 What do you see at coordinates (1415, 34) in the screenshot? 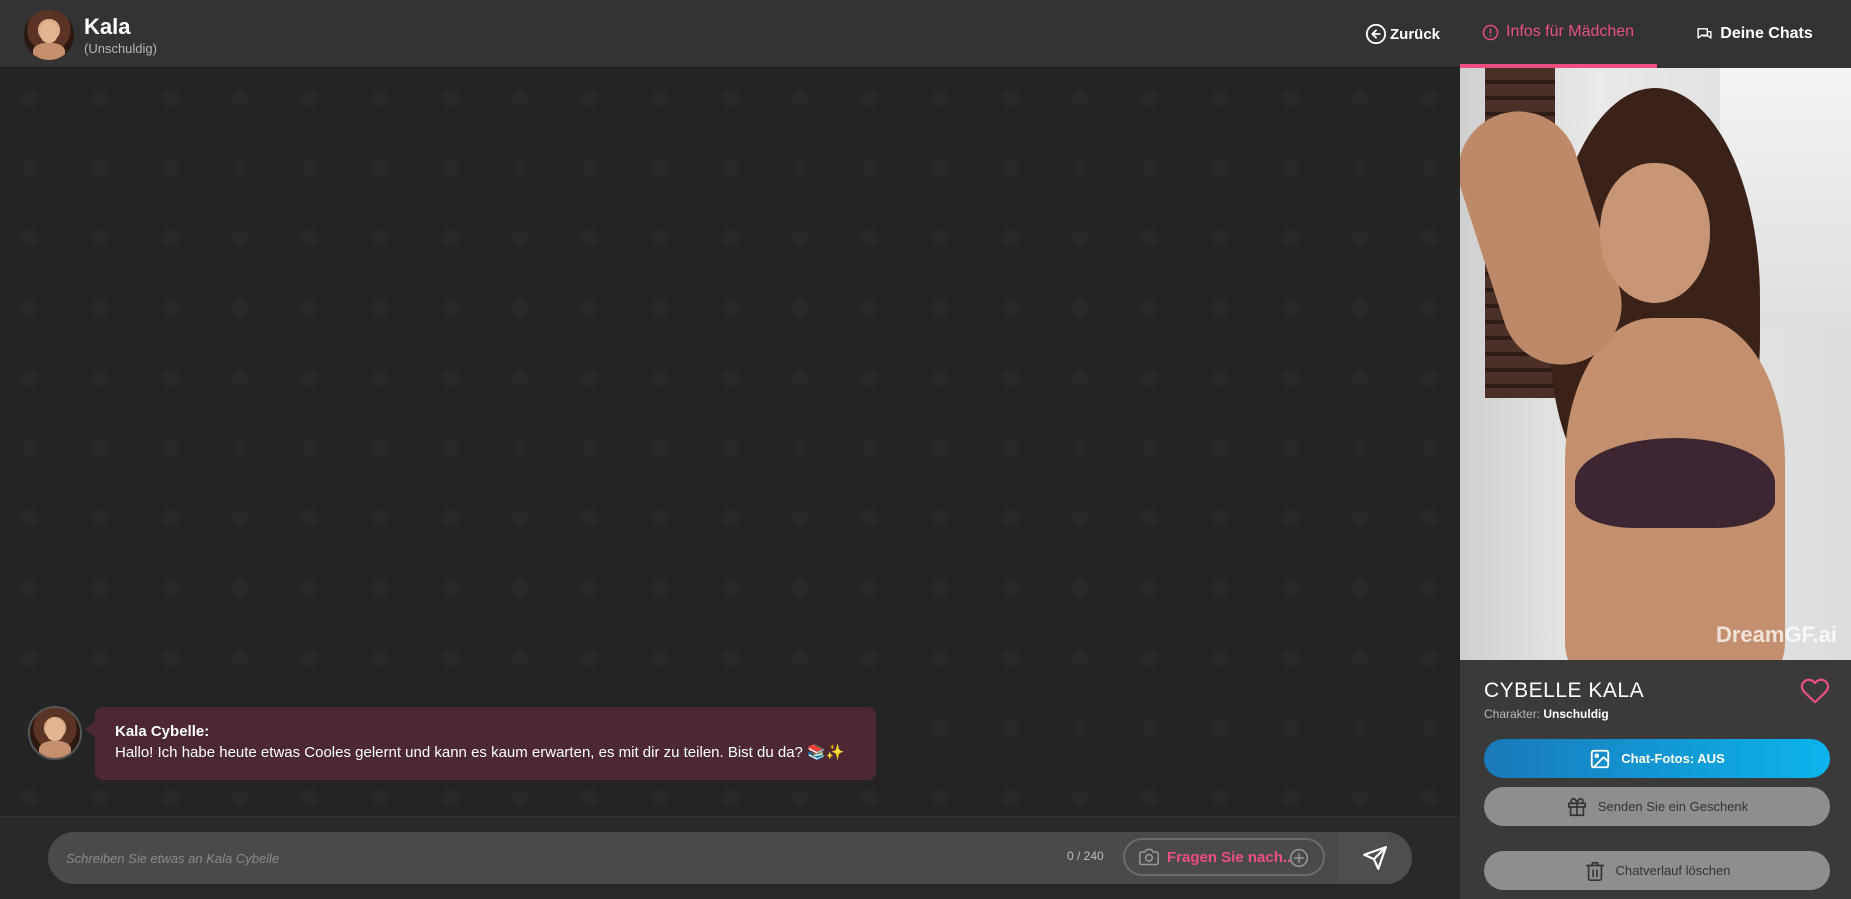
I see `back-label: Zurück` at bounding box center [1415, 34].